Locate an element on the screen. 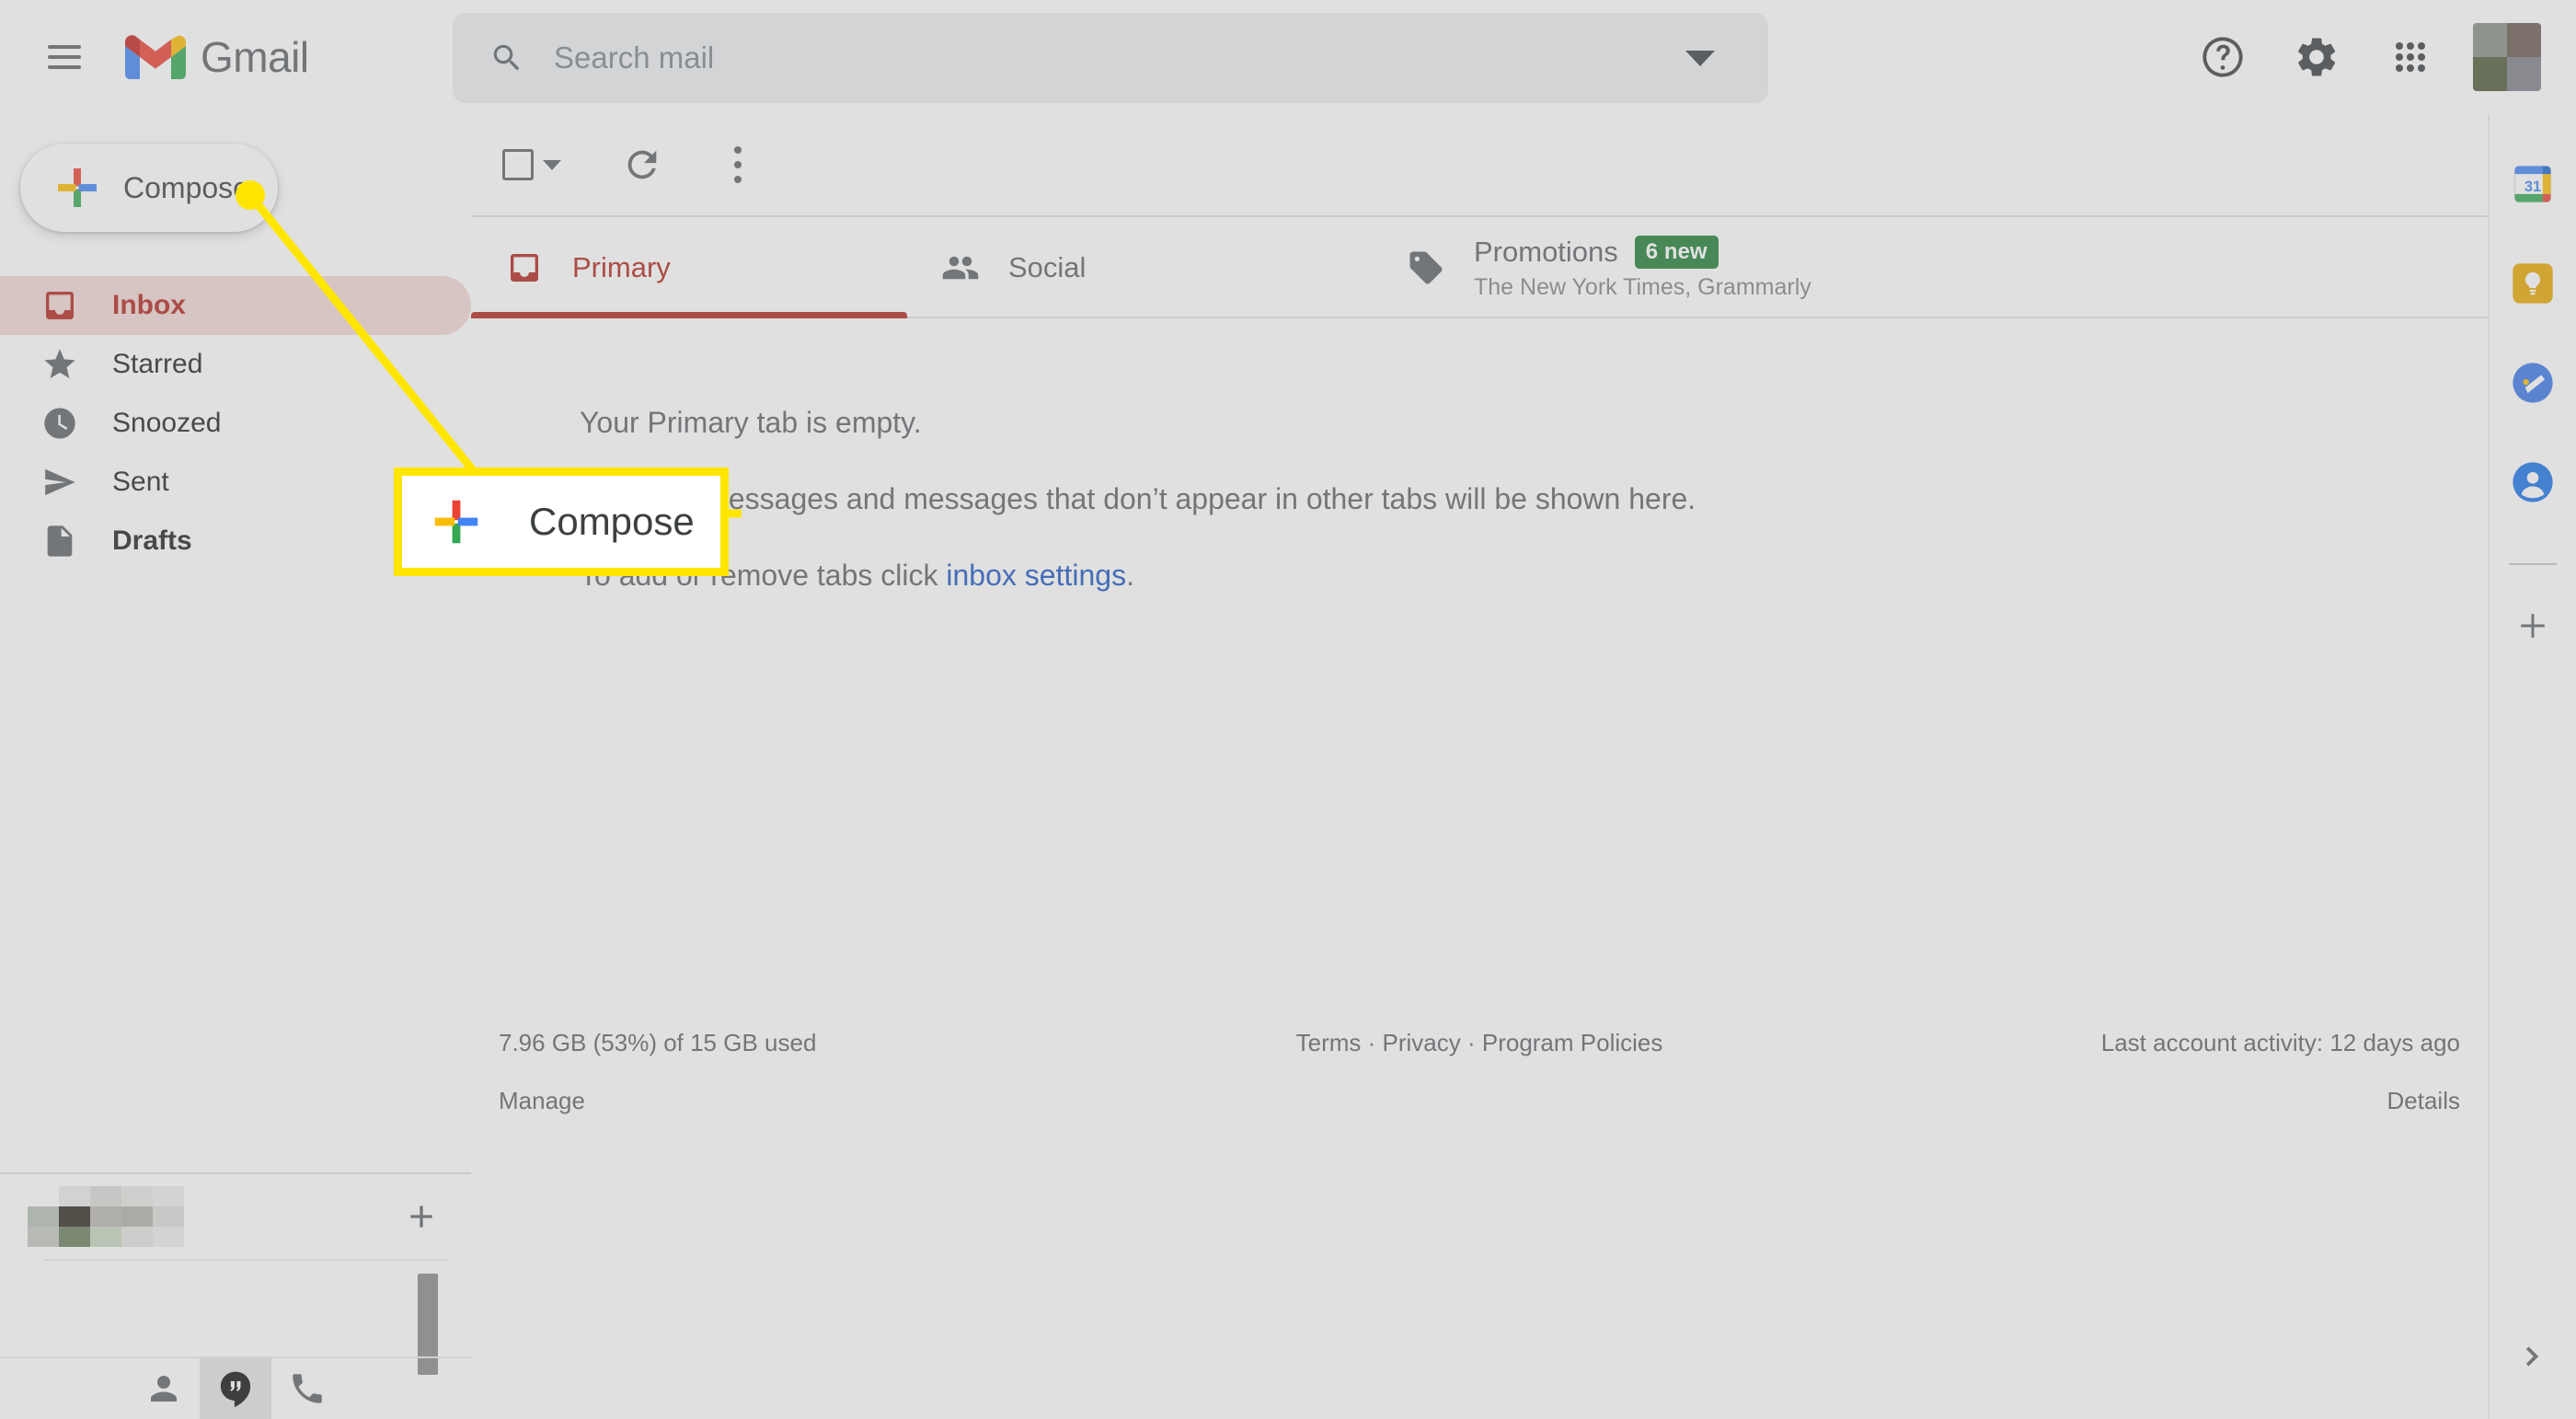 The image size is (2576, 1419). more-options-button is located at coordinates (738, 165).